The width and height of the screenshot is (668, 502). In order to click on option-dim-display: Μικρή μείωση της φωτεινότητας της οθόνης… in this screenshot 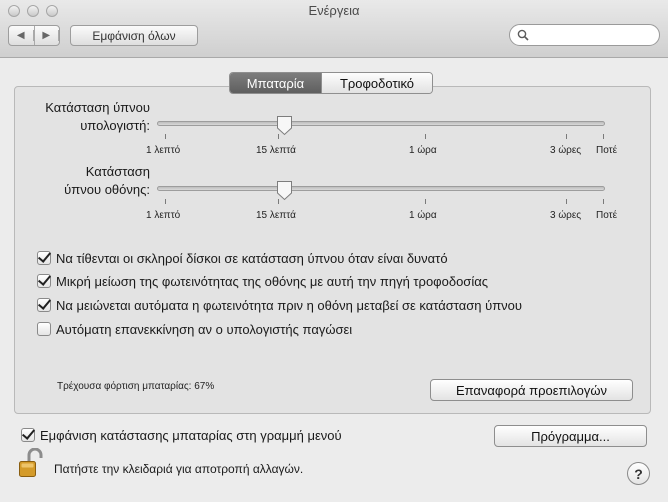, I will do `click(262, 281)`.